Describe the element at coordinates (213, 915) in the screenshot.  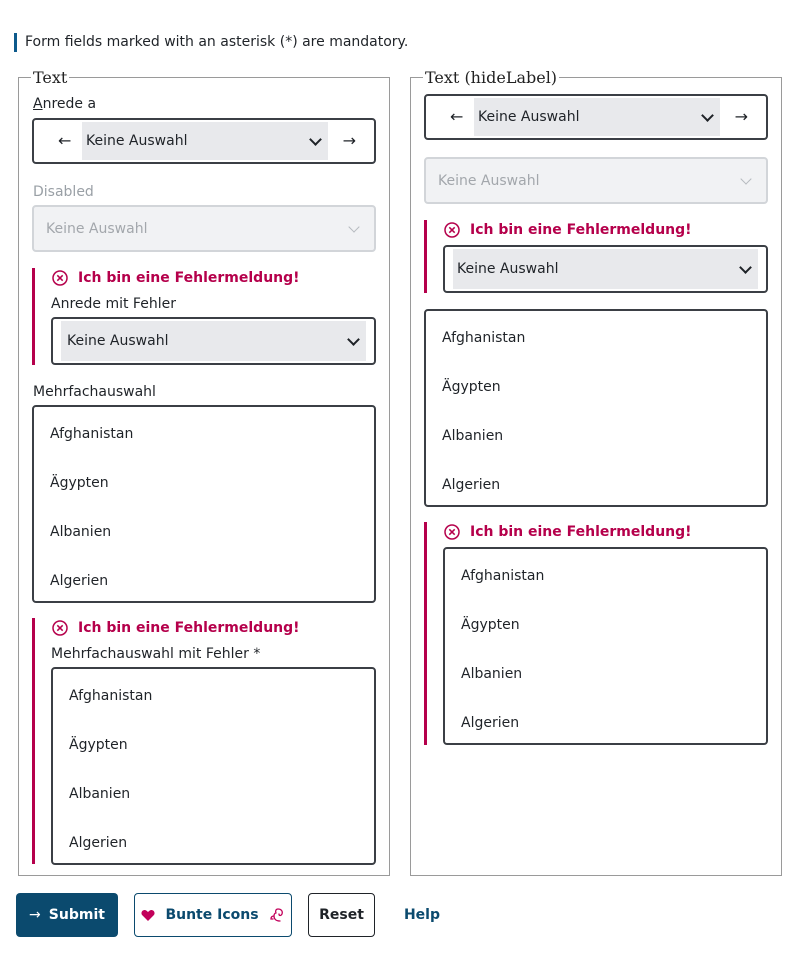
I see `bunte-icons-button: Bunte Icons` at that location.